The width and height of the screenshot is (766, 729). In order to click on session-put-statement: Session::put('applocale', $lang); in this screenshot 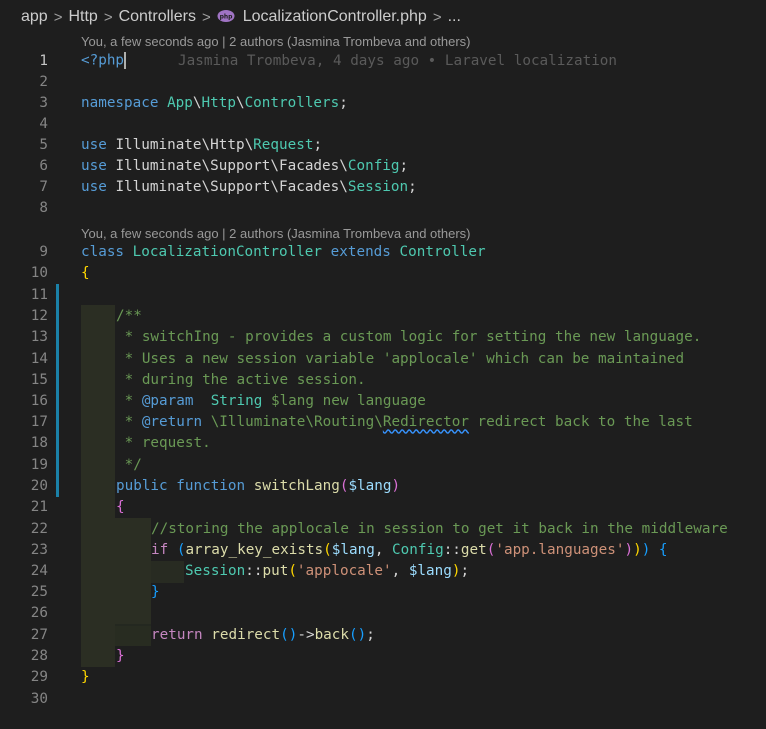, I will do `click(327, 570)`.